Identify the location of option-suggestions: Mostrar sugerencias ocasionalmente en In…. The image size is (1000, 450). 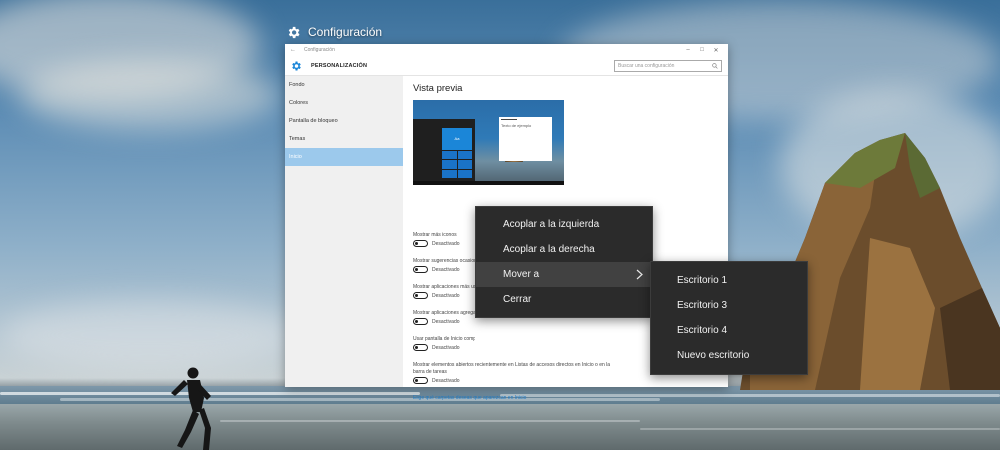
(444, 265).